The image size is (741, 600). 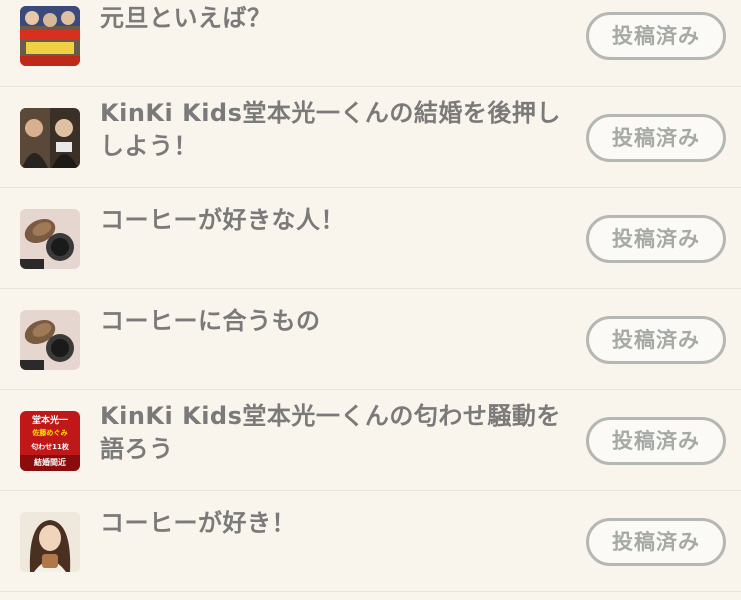 What do you see at coordinates (50, 462) in the screenshot?
I see `thumb-text: 結婚間近` at bounding box center [50, 462].